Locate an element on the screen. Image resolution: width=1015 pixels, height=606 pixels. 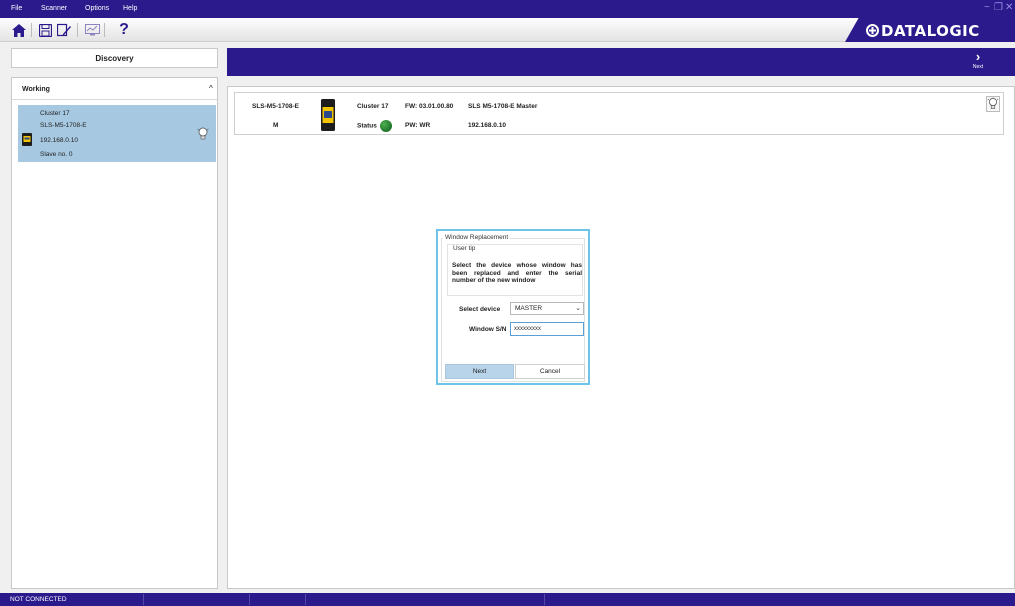
home-icon is located at coordinates (19, 30).